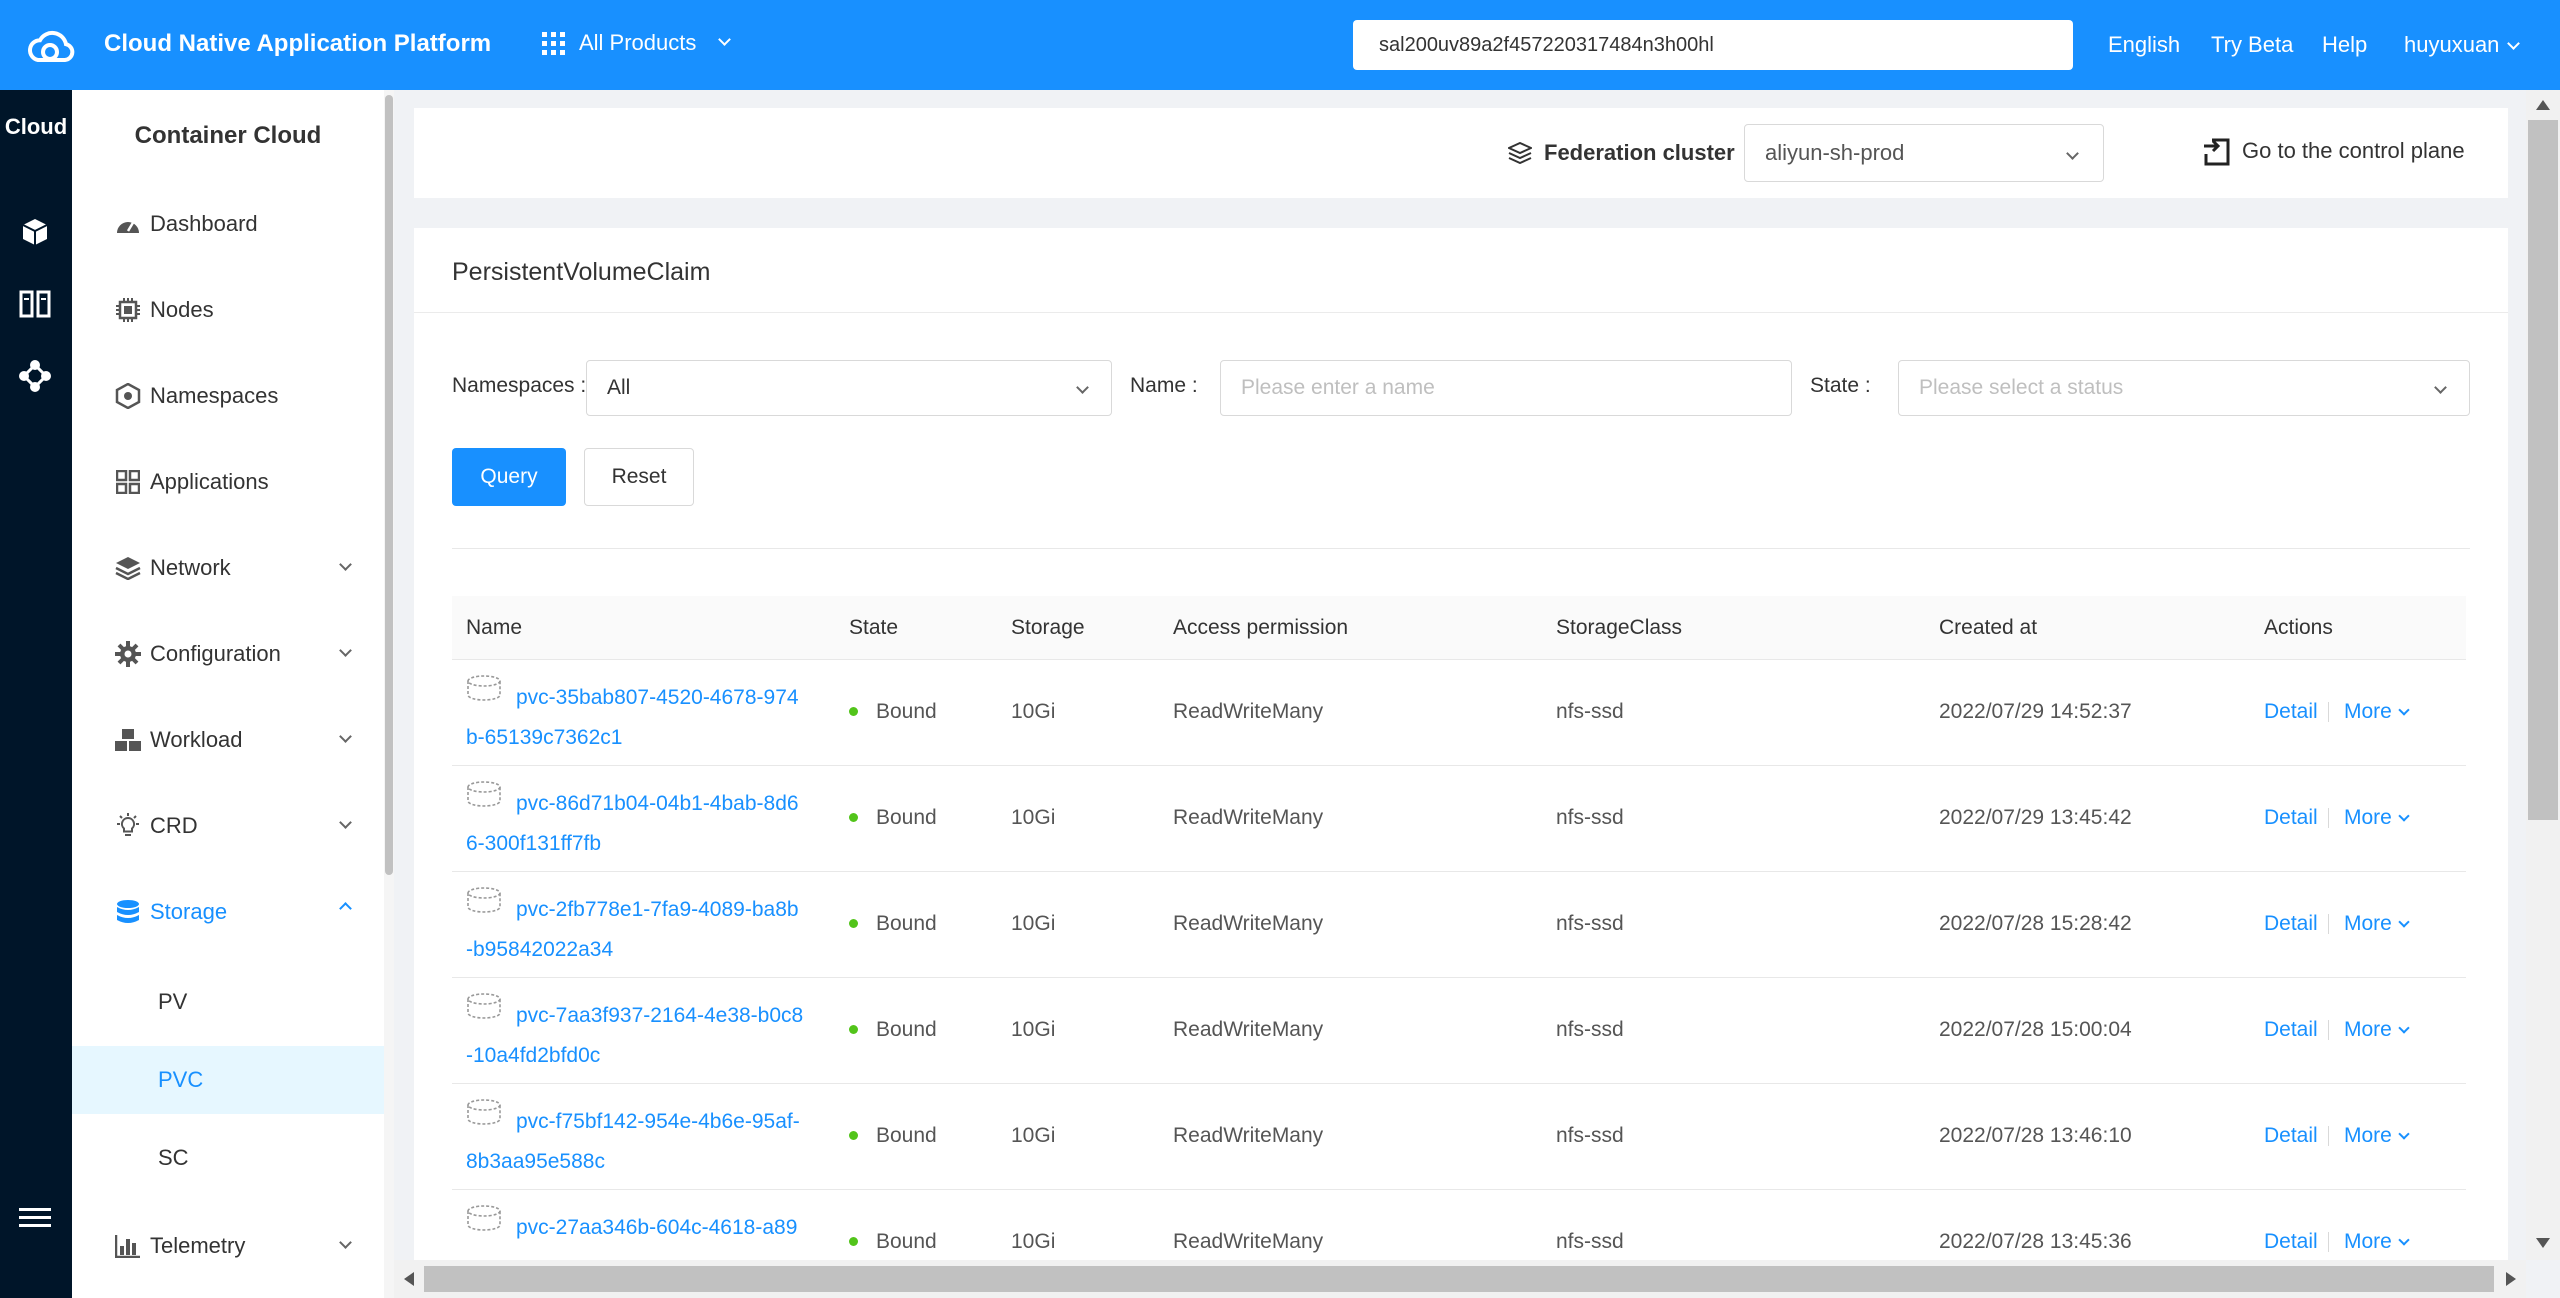 This screenshot has width=2560, height=1298. What do you see at coordinates (2543, 105) in the screenshot?
I see `scroll-up-arrow` at bounding box center [2543, 105].